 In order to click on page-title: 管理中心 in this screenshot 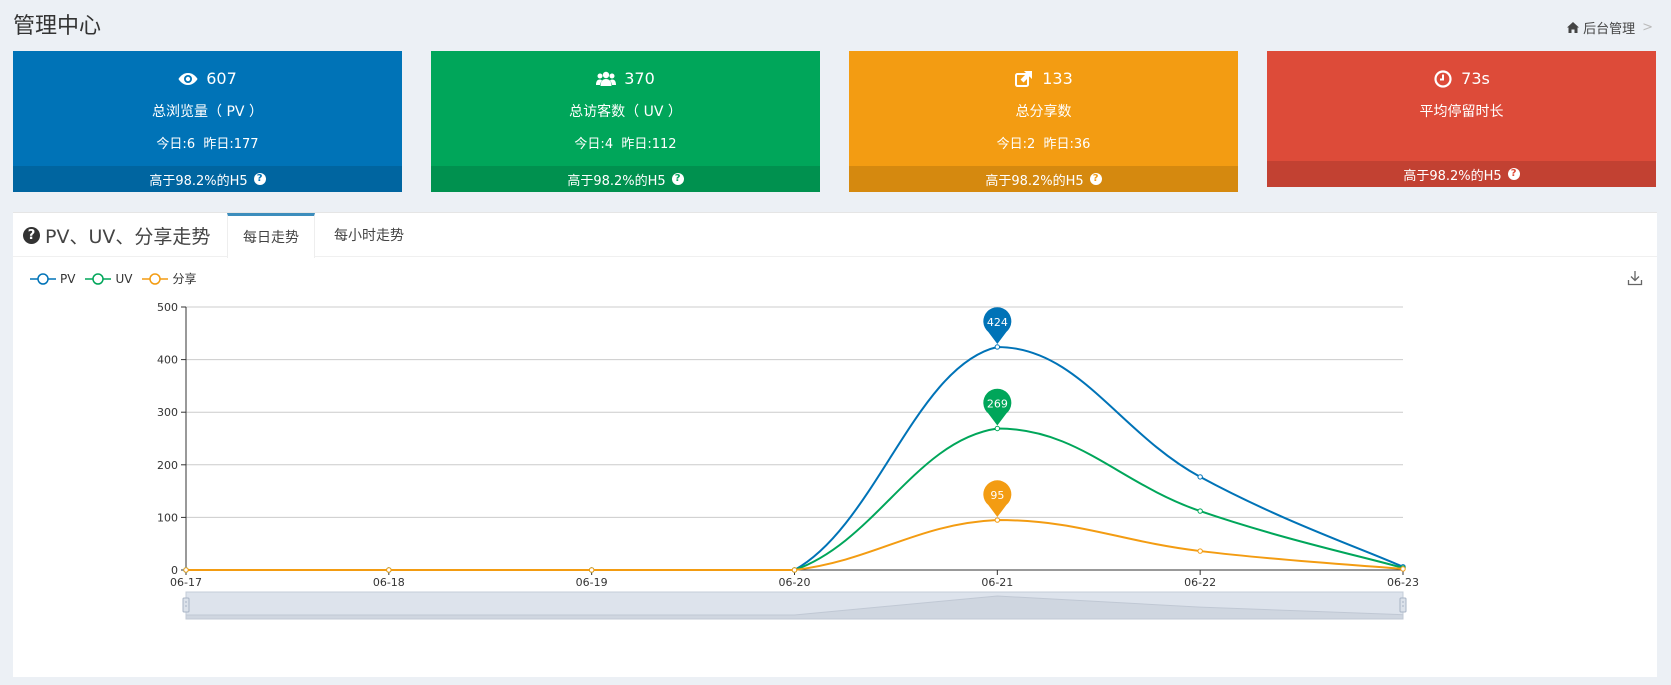, I will do `click(57, 26)`.